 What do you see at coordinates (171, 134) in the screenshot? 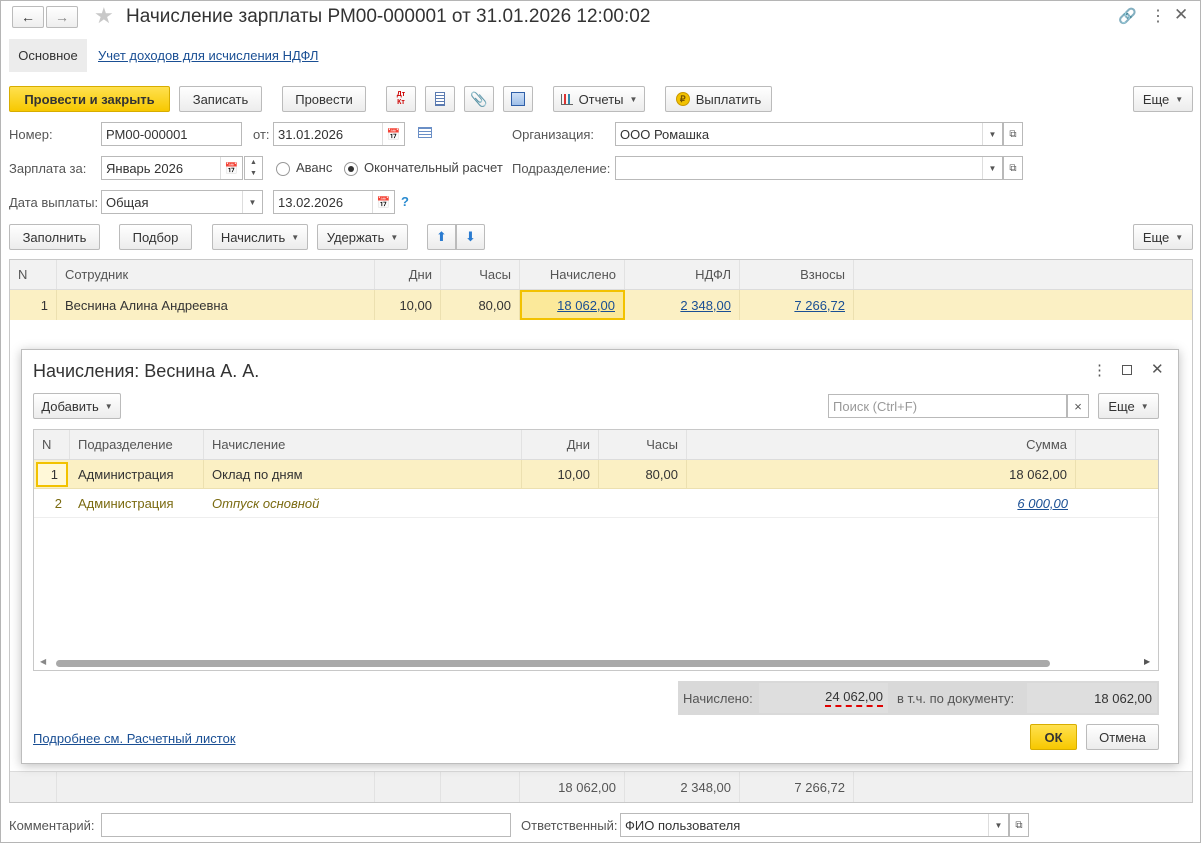
I see `number-field: РМ00-000001` at bounding box center [171, 134].